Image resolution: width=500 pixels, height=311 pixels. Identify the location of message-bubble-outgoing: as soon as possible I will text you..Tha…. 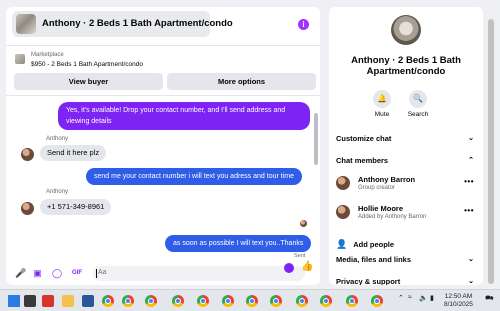
(238, 243).